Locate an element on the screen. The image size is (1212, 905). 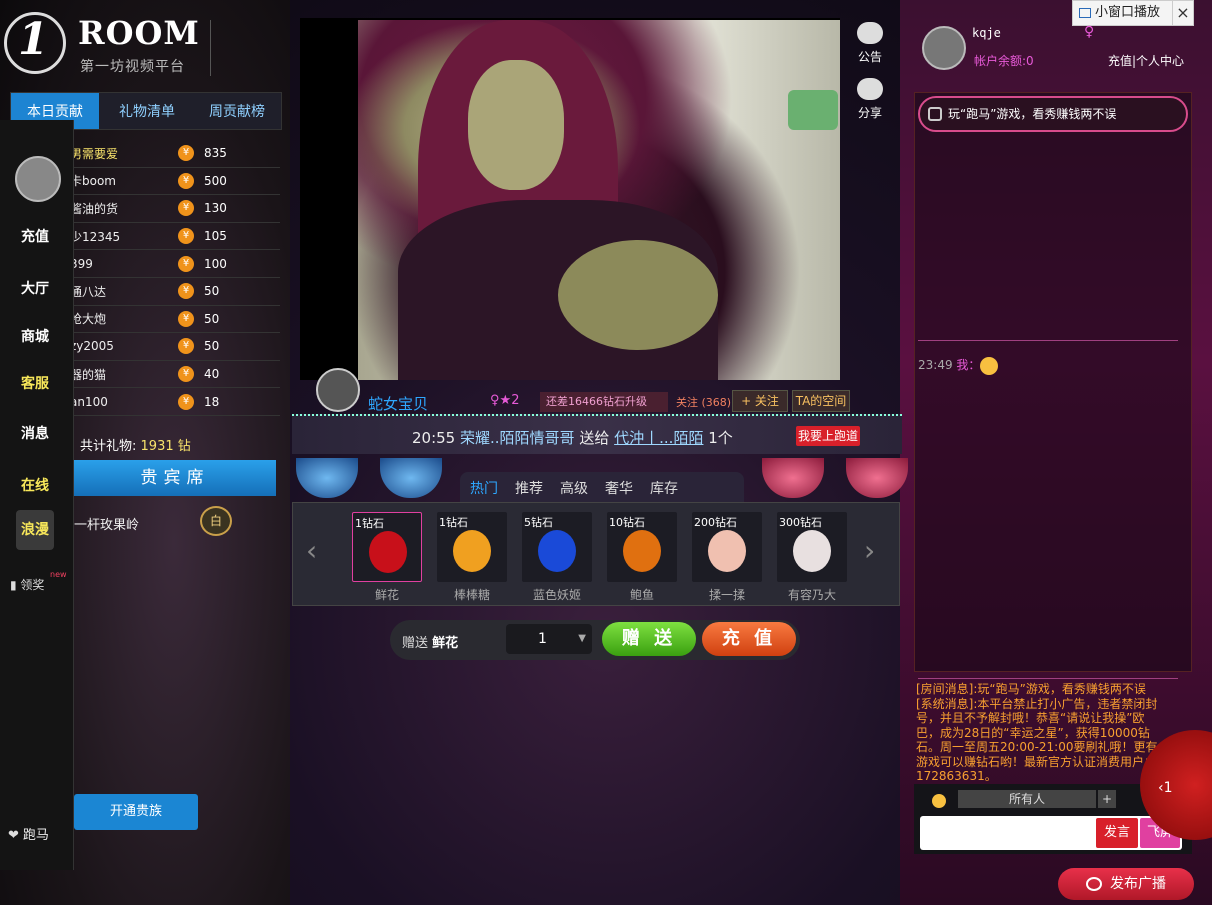
rank-row: 399 ¥100 is located at coordinates (175, 264).